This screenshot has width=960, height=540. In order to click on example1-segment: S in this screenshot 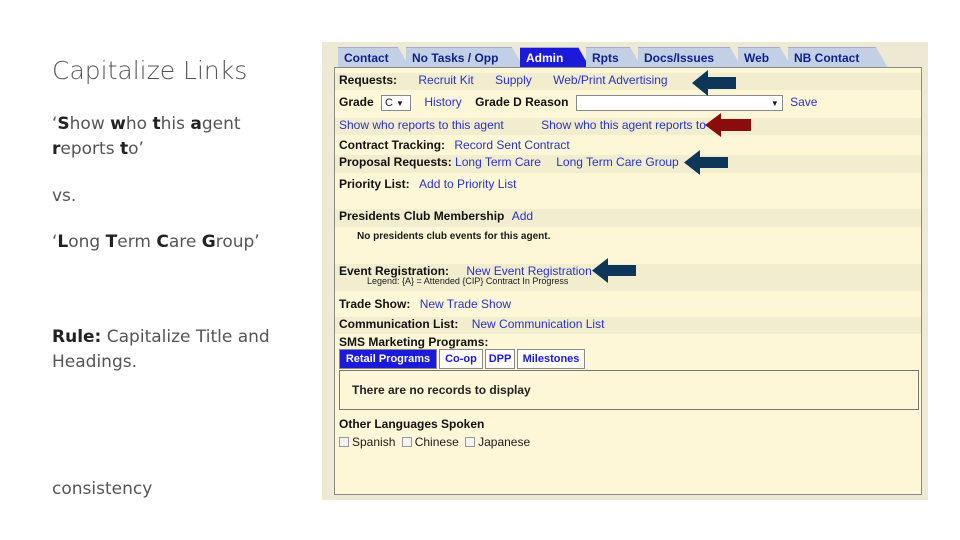, I will do `click(63, 124)`.